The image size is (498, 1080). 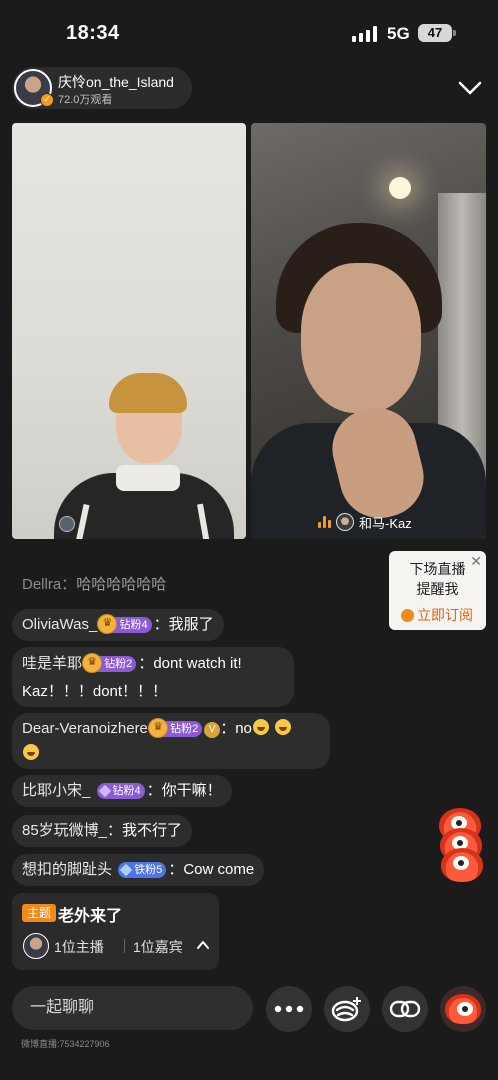 What do you see at coordinates (437, 33) in the screenshot?
I see `battery-icon: 47` at bounding box center [437, 33].